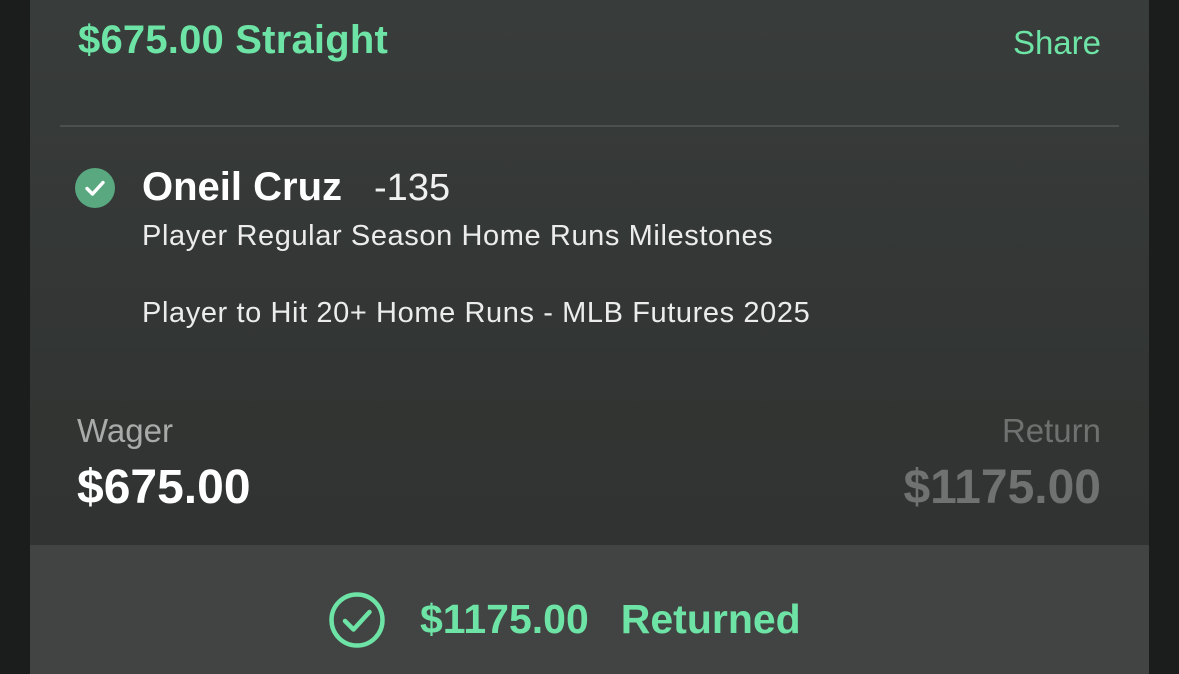 This screenshot has height=674, width=1179. I want to click on check-circle-filled-icon, so click(95, 188).